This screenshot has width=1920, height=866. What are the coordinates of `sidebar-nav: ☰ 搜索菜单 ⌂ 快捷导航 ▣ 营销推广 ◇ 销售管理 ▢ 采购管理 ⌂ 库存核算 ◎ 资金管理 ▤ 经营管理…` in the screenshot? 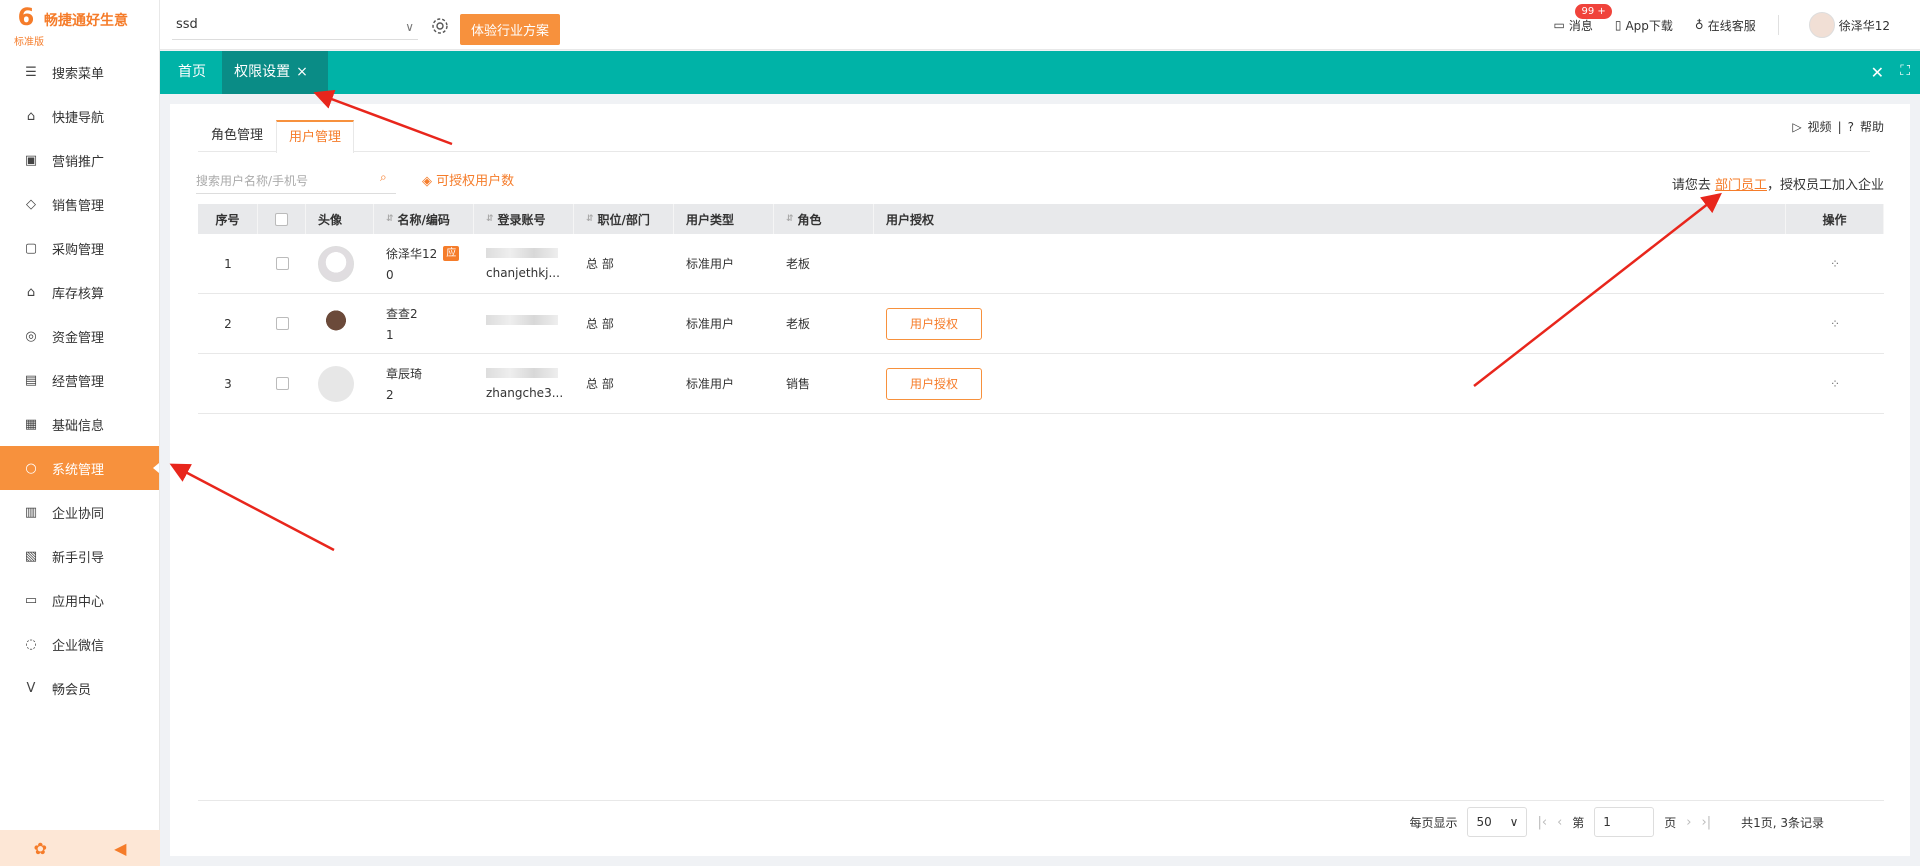 It's located at (79, 380).